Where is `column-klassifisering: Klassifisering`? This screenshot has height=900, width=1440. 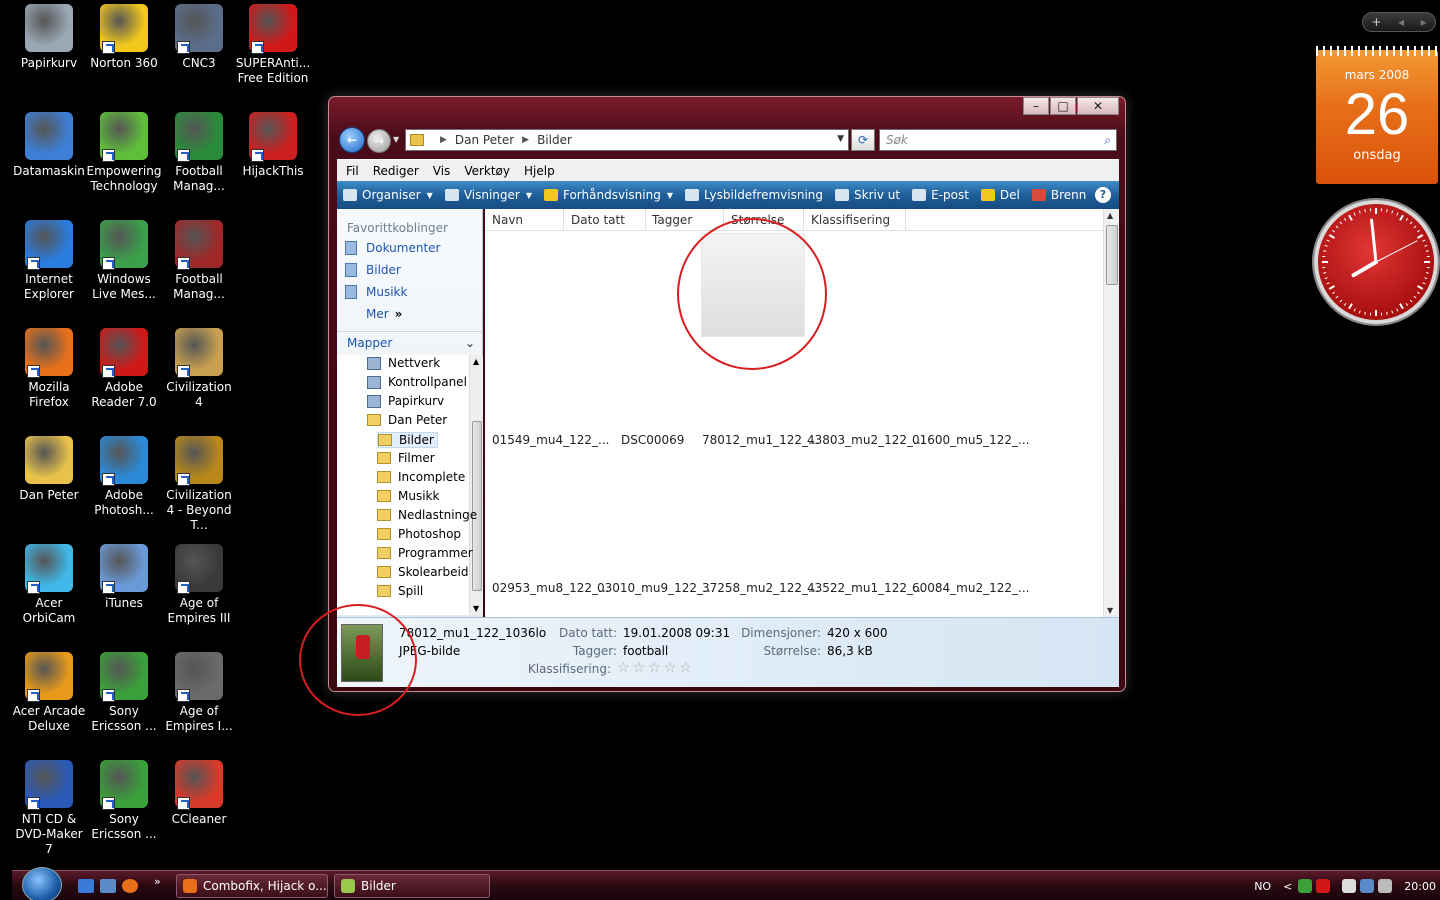
column-klassifisering: Klassifisering is located at coordinates (850, 220).